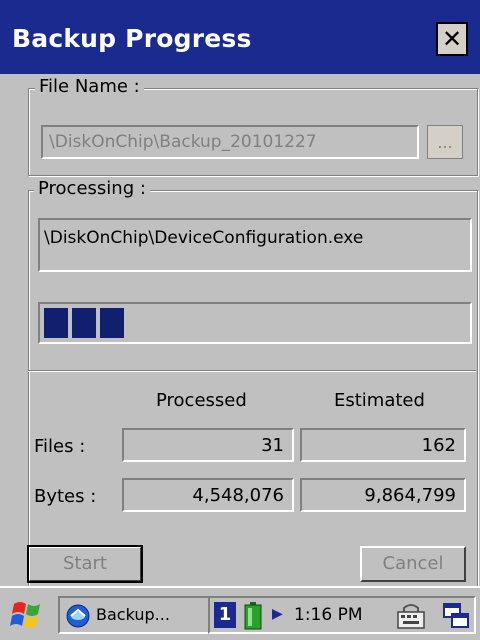 This screenshot has height=640, width=480. I want to click on start-button: Start, so click(85, 564).